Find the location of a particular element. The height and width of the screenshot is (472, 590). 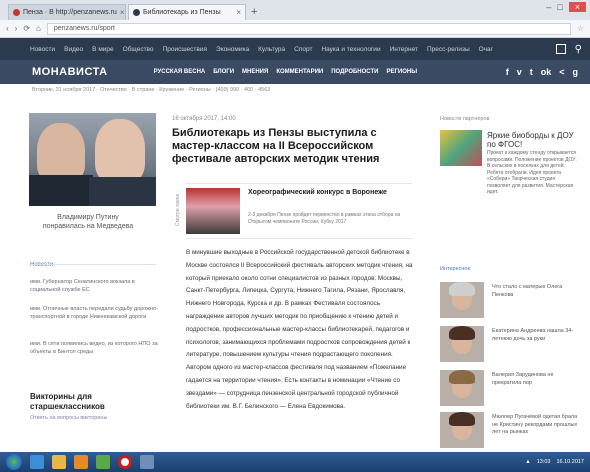

start-button-icon is located at coordinates (14, 462).